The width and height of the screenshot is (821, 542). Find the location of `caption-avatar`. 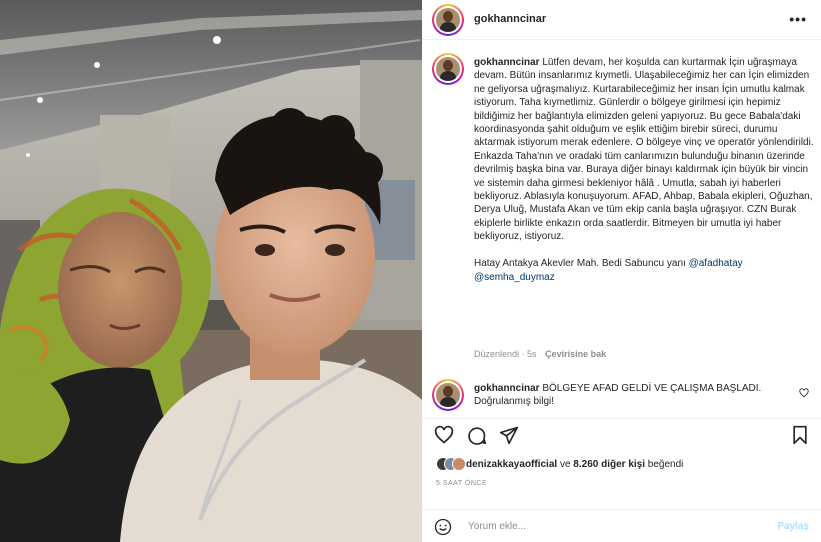

caption-avatar is located at coordinates (448, 69).